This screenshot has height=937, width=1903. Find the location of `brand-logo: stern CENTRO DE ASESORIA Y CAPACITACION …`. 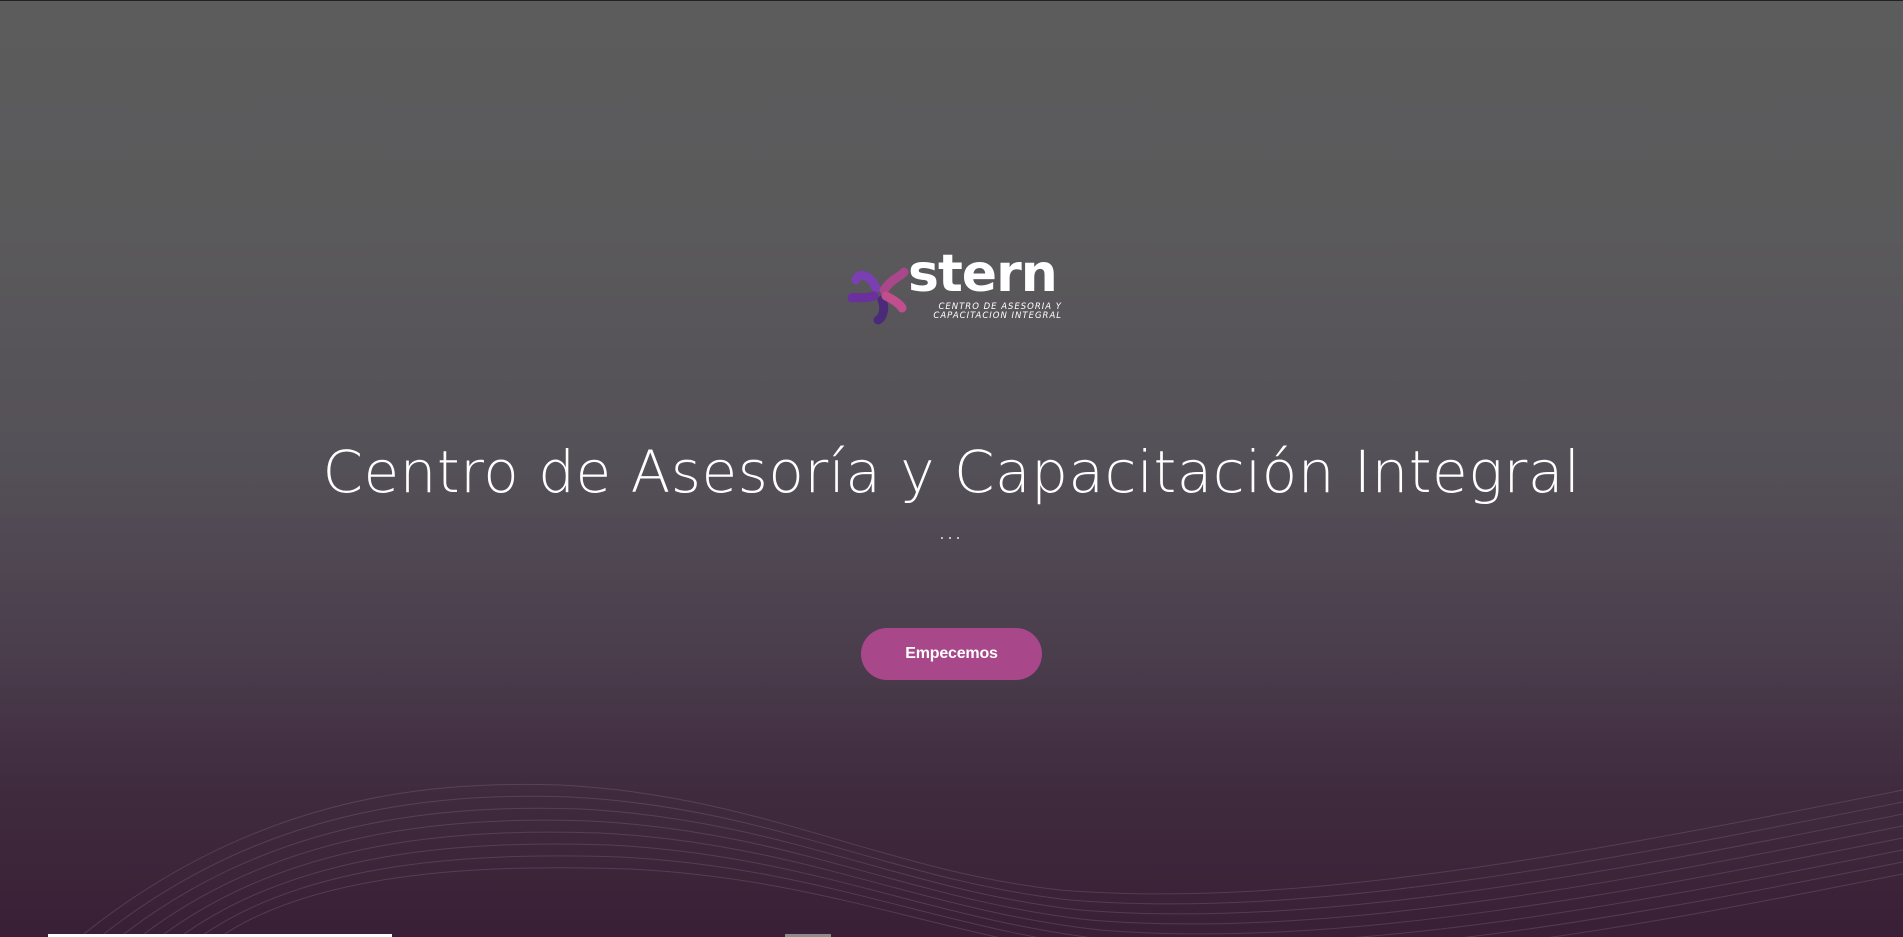

brand-logo: stern CENTRO DE ASESORIA Y CAPACITACION … is located at coordinates (954, 288).